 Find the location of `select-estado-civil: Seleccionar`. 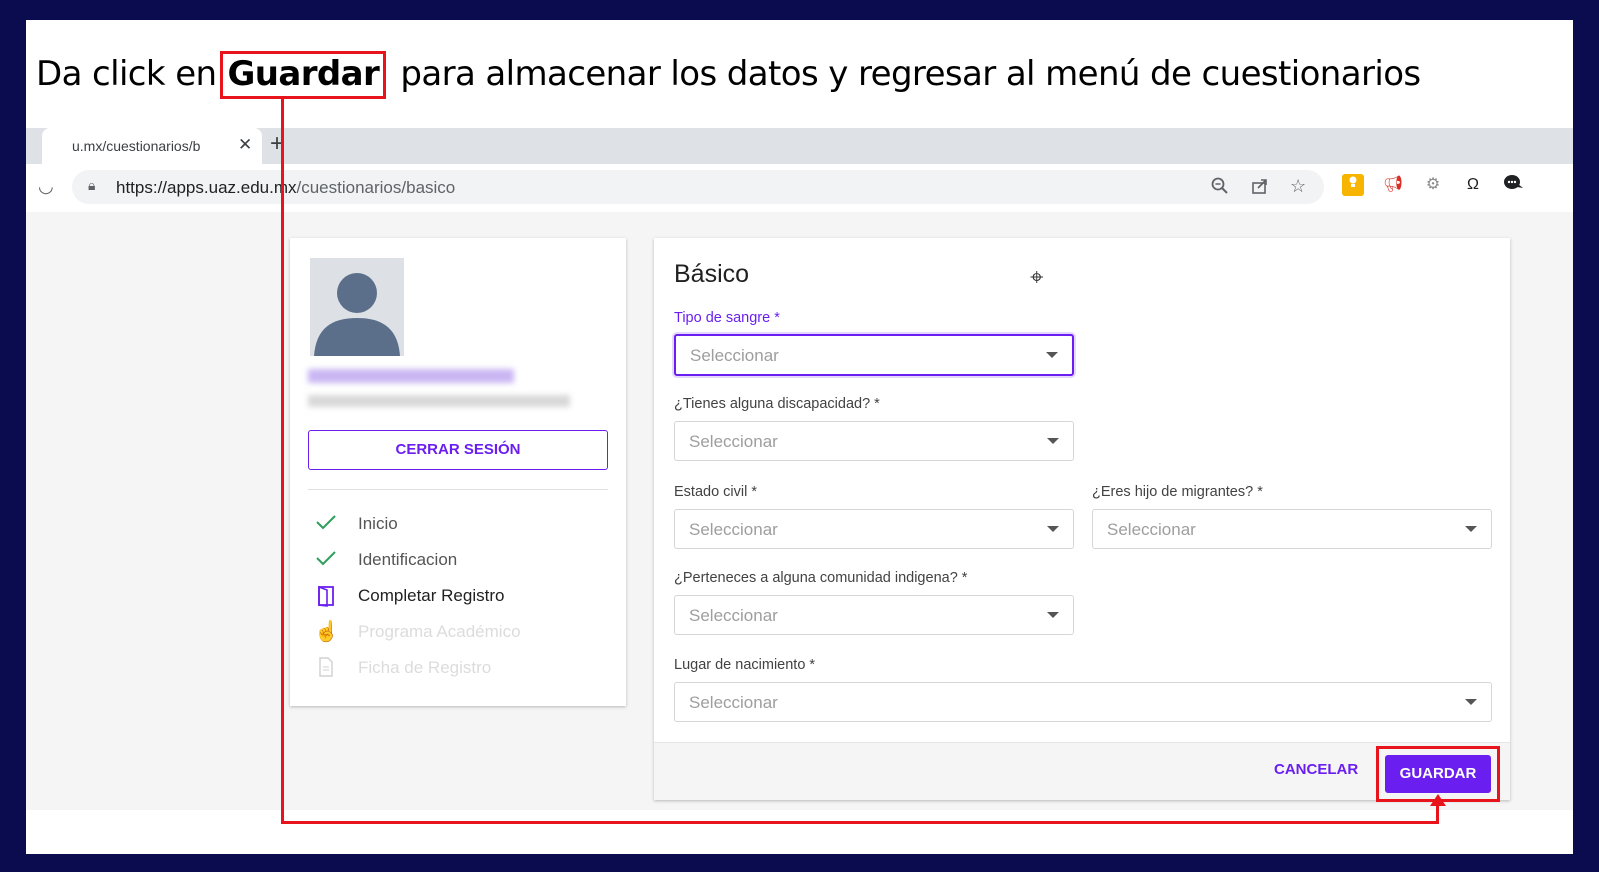

select-estado-civil: Seleccionar is located at coordinates (874, 529).